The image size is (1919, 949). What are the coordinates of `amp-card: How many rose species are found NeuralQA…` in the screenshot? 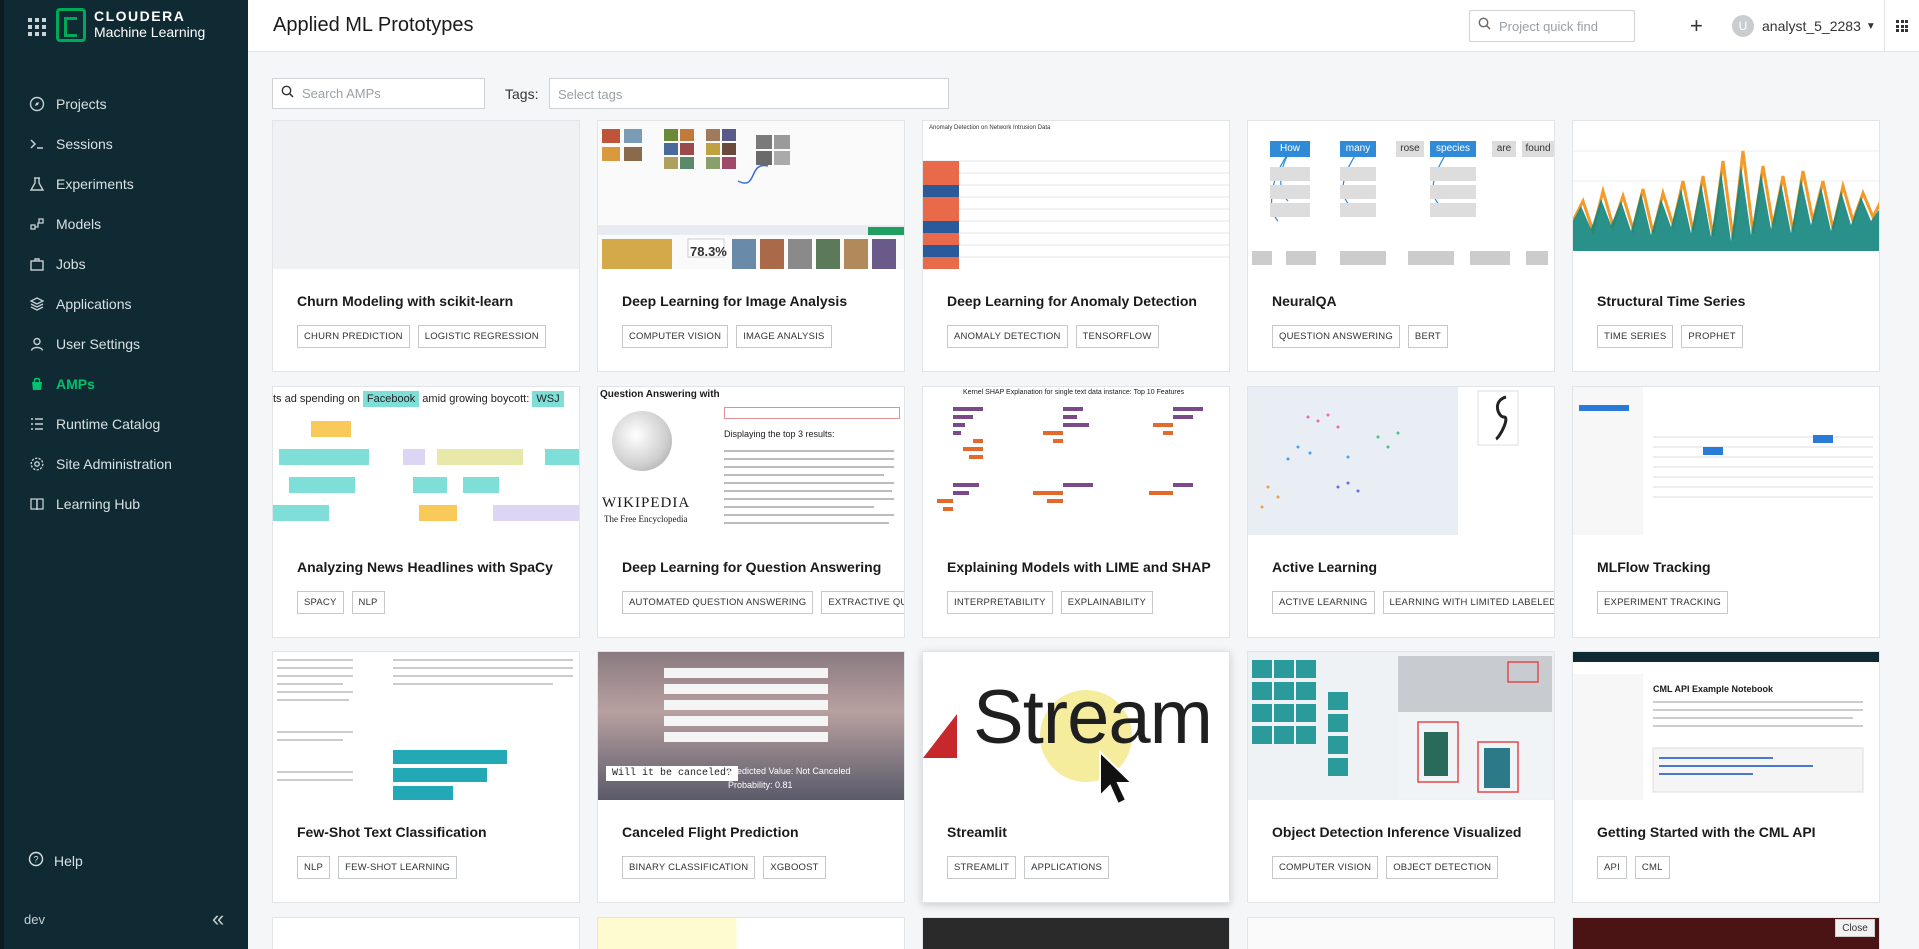 It's located at (1401, 246).